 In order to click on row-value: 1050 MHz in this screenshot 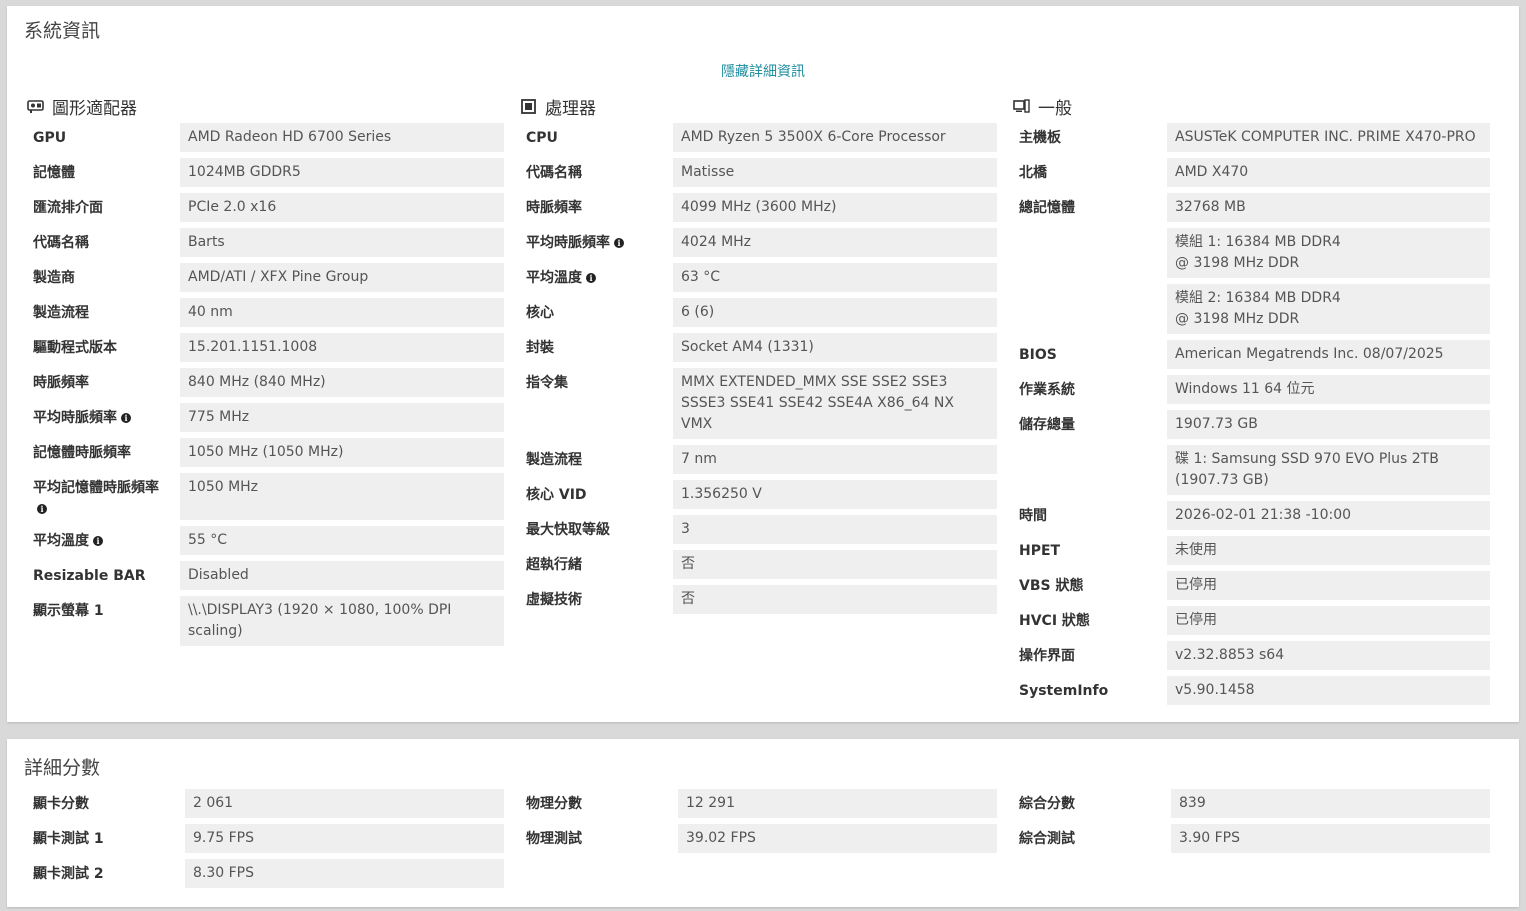, I will do `click(342, 496)`.